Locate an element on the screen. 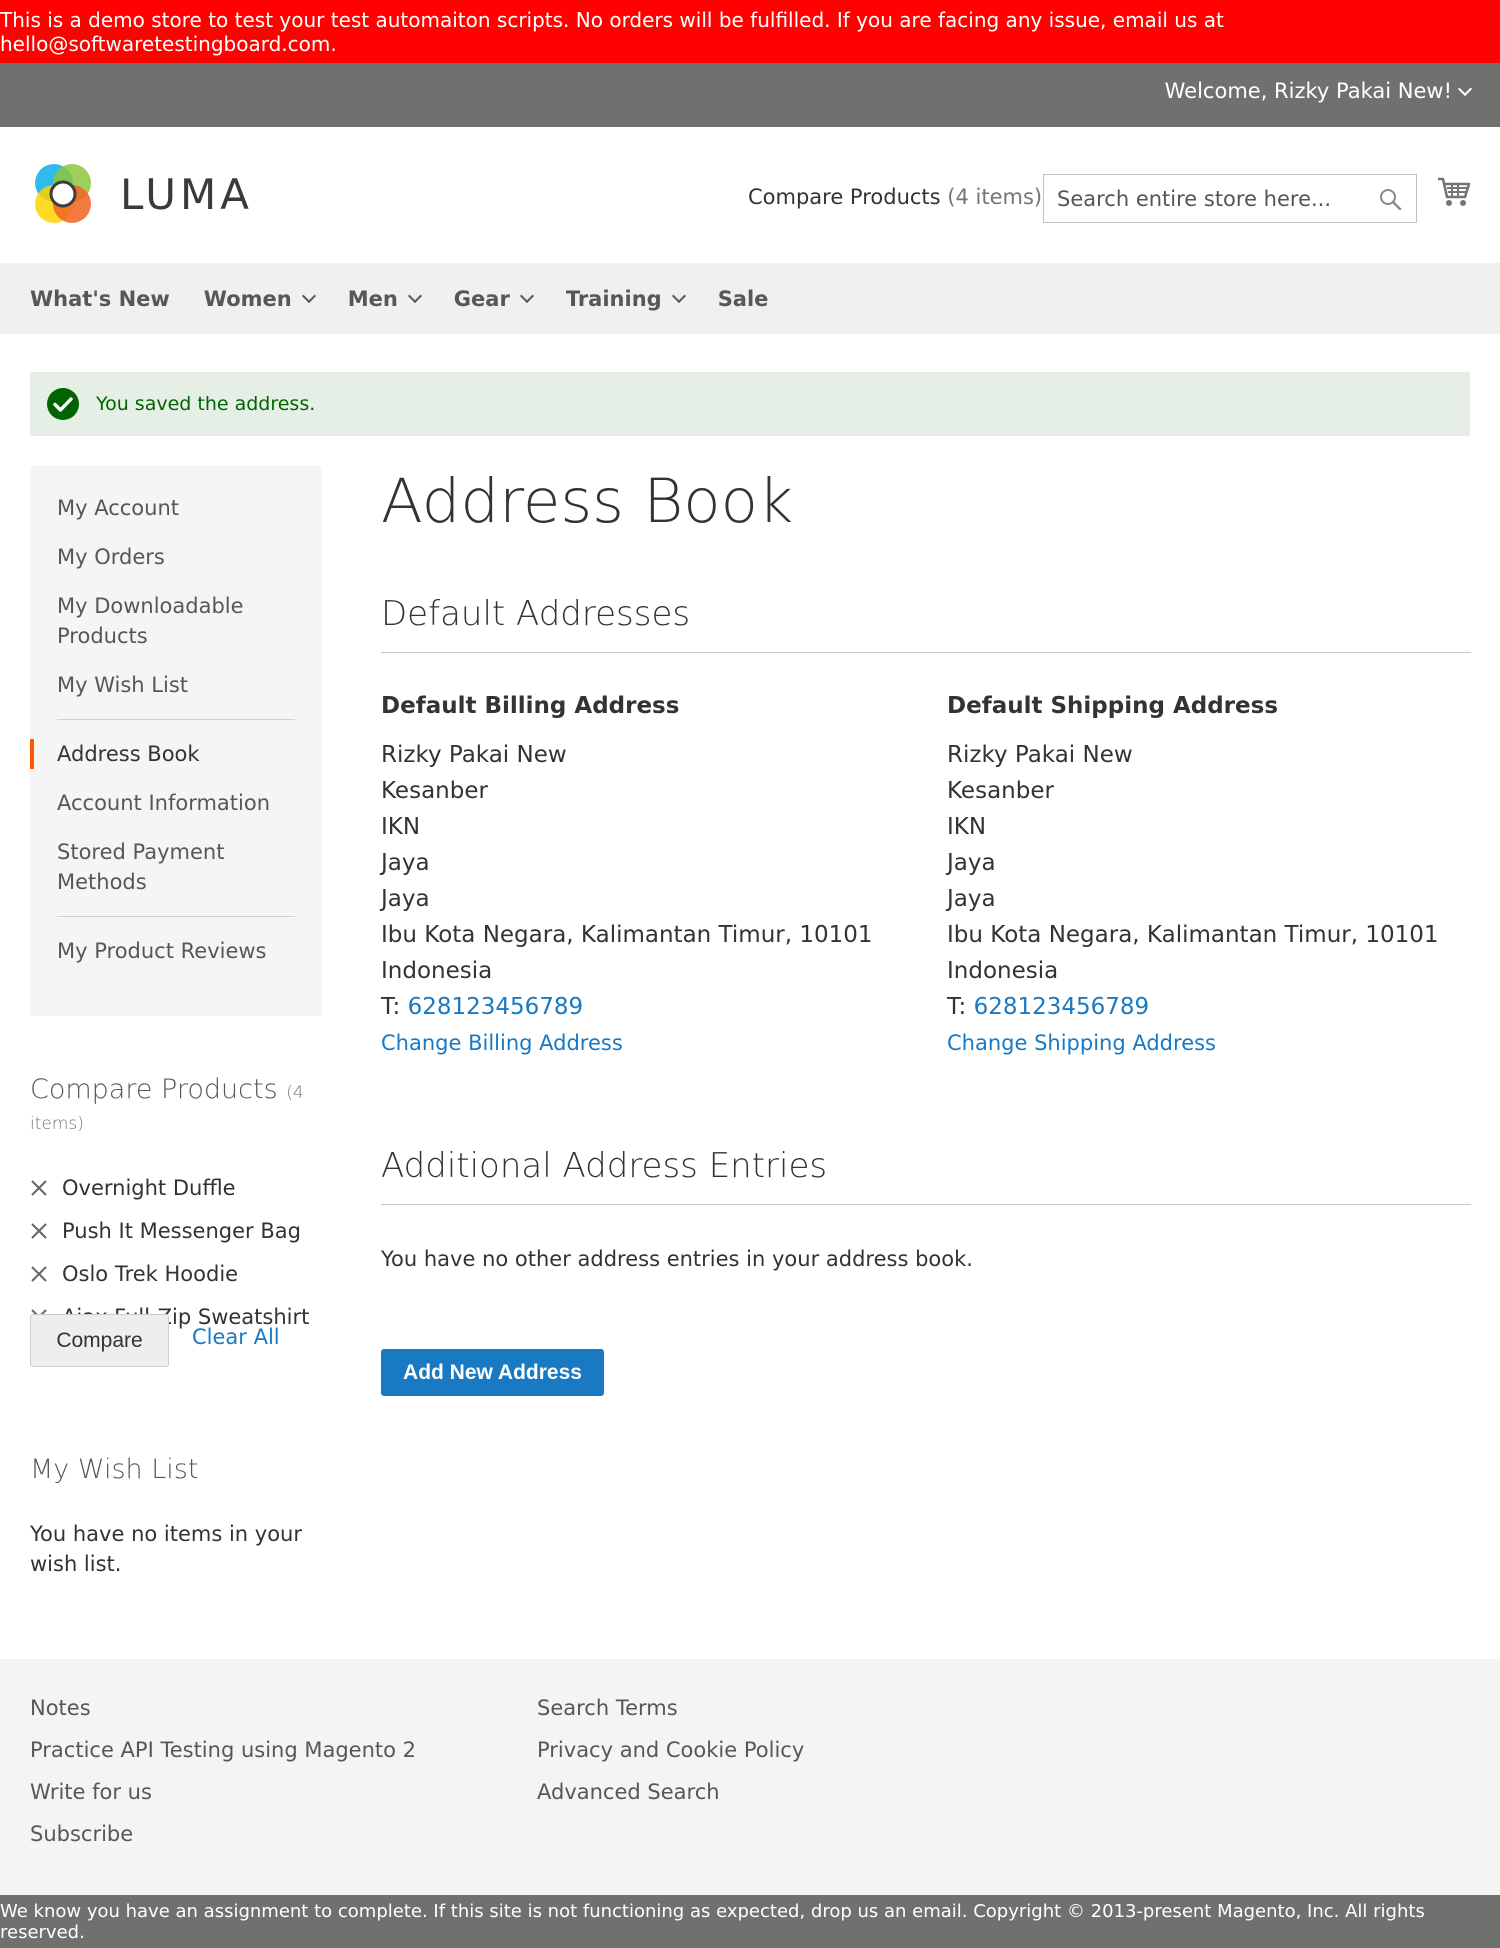 This screenshot has height=1948, width=1500. footer-link-search-terms: Search Terms is located at coordinates (670, 1708).